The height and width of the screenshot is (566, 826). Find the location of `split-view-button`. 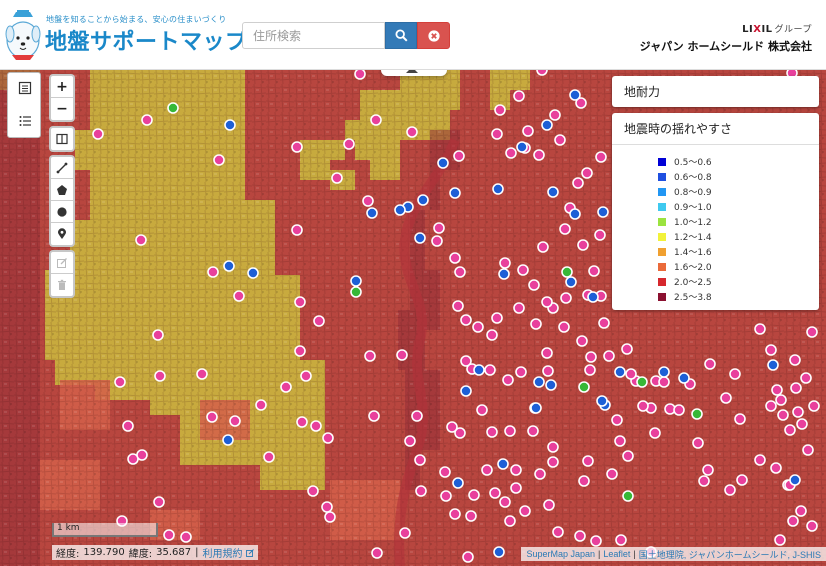

split-view-button is located at coordinates (62, 139).